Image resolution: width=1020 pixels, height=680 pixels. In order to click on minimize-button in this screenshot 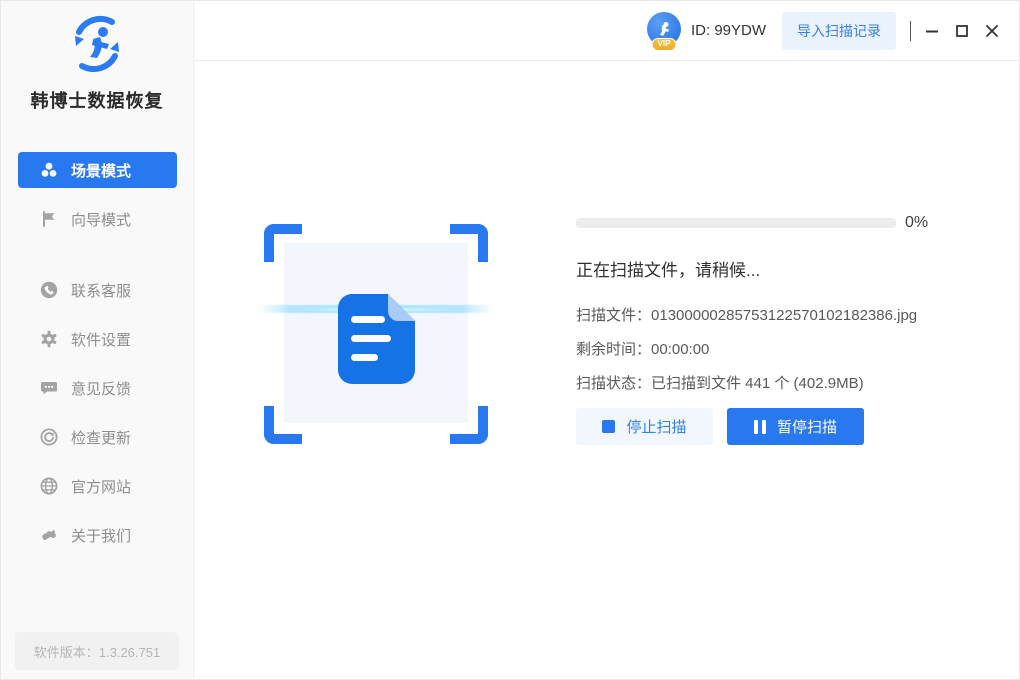, I will do `click(932, 31)`.